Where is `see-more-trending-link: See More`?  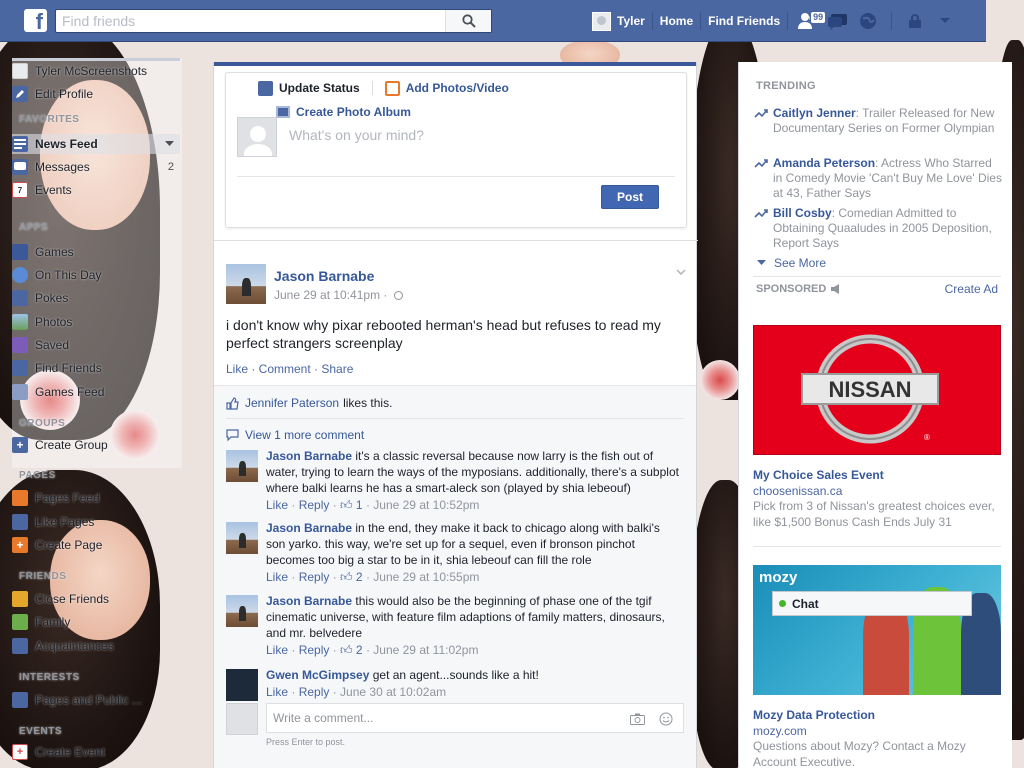 see-more-trending-link: See More is located at coordinates (791, 263).